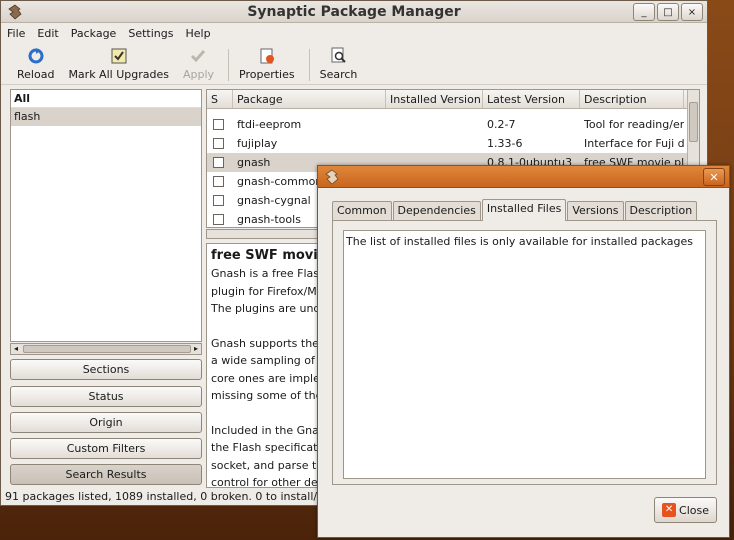 Image resolution: width=734 pixels, height=540 pixels. Describe the element at coordinates (106, 474) in the screenshot. I see `search-results-button: Search Results` at that location.